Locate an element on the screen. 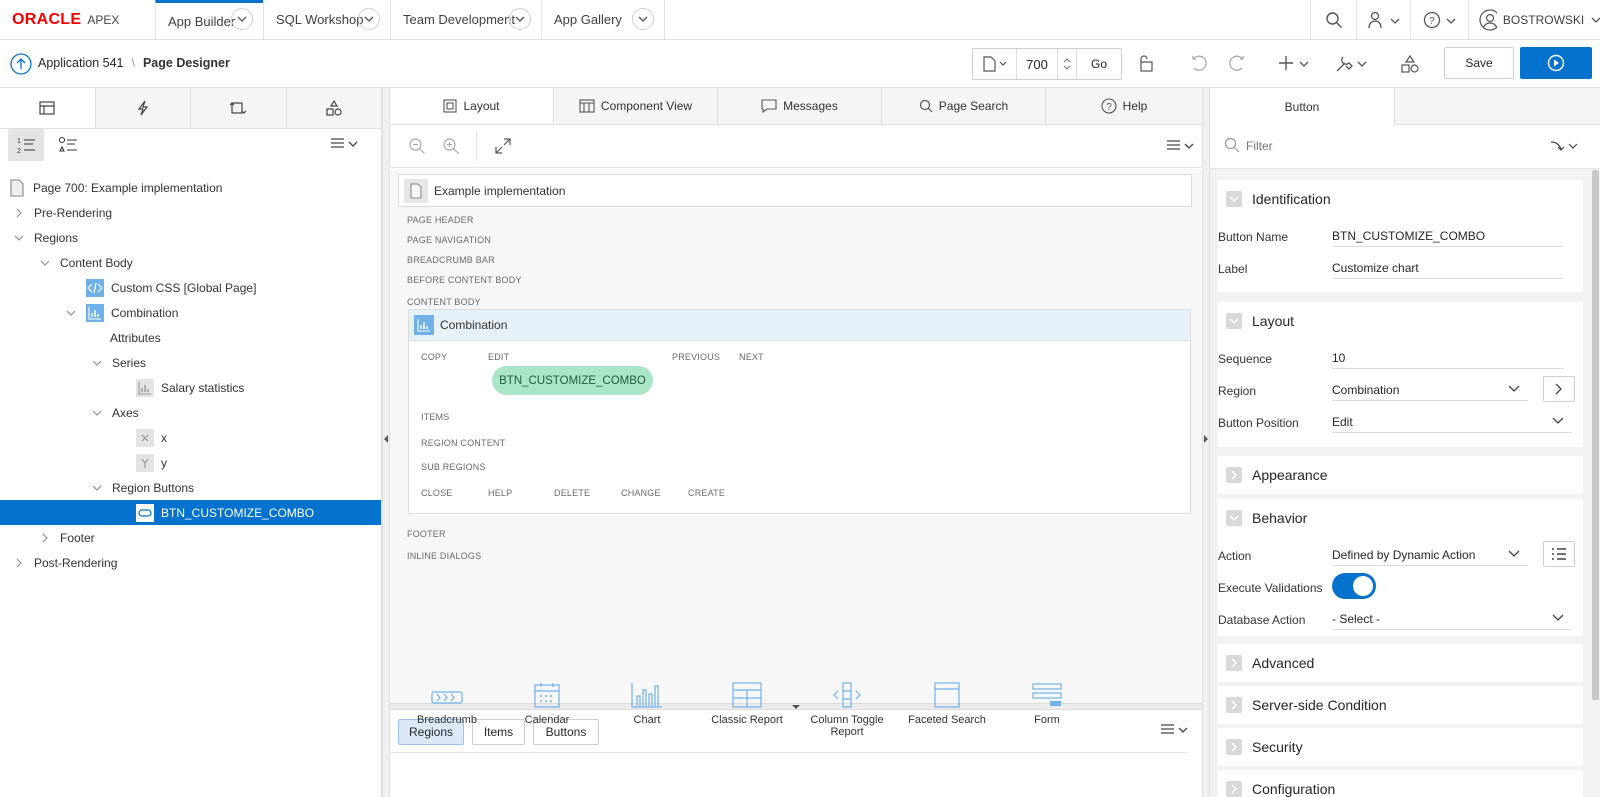 This screenshot has width=1600, height=797. position-help: HELP is located at coordinates (500, 493).